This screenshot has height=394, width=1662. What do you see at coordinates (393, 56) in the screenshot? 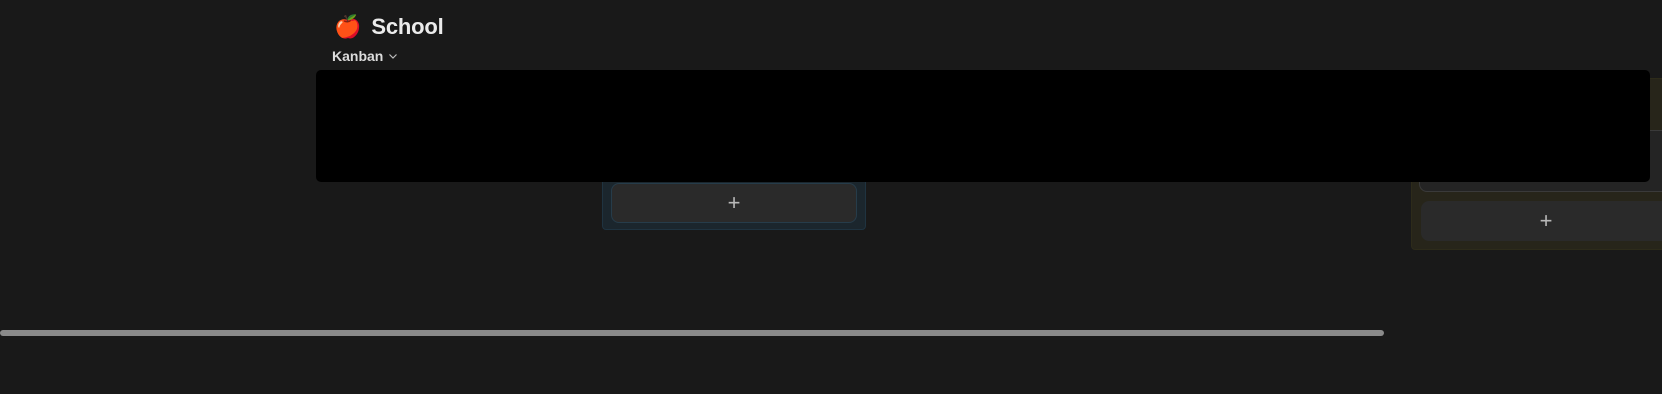
I see `chevron-down-icon` at bounding box center [393, 56].